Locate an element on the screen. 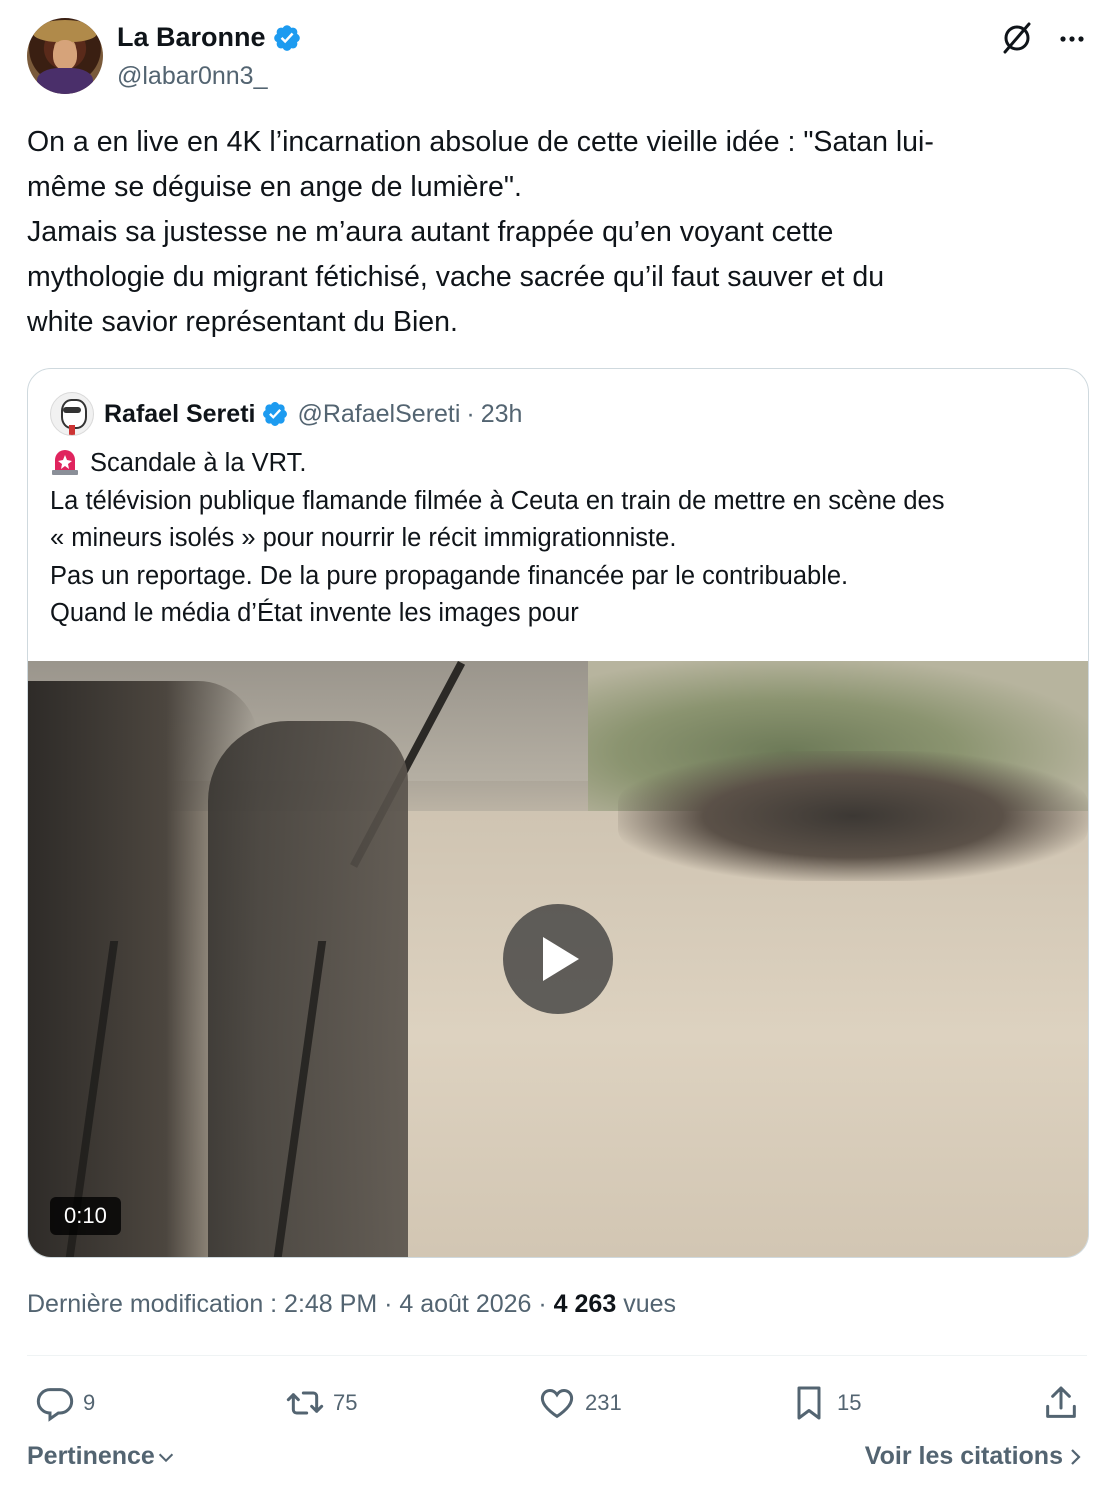  repost-button: 75 is located at coordinates (321, 1403).